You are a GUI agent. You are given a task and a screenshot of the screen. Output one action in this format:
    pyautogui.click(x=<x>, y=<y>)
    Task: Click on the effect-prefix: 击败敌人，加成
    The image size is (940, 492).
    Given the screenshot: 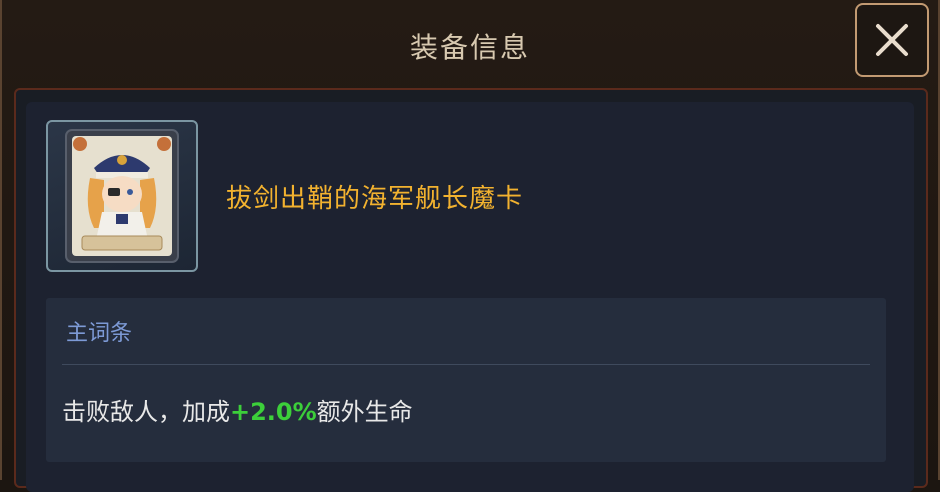 What is the action you would take?
    pyautogui.click(x=146, y=412)
    